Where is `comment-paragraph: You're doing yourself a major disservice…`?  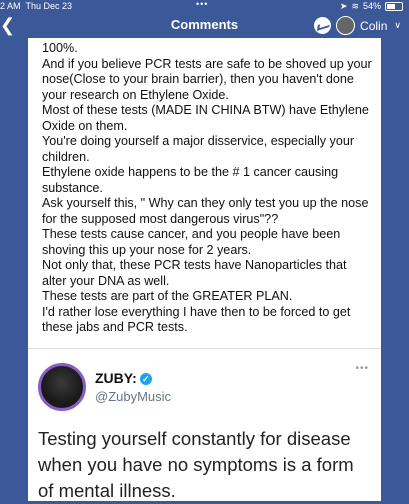
comment-paragraph: You're doing yourself a major disservice… is located at coordinates (198, 149).